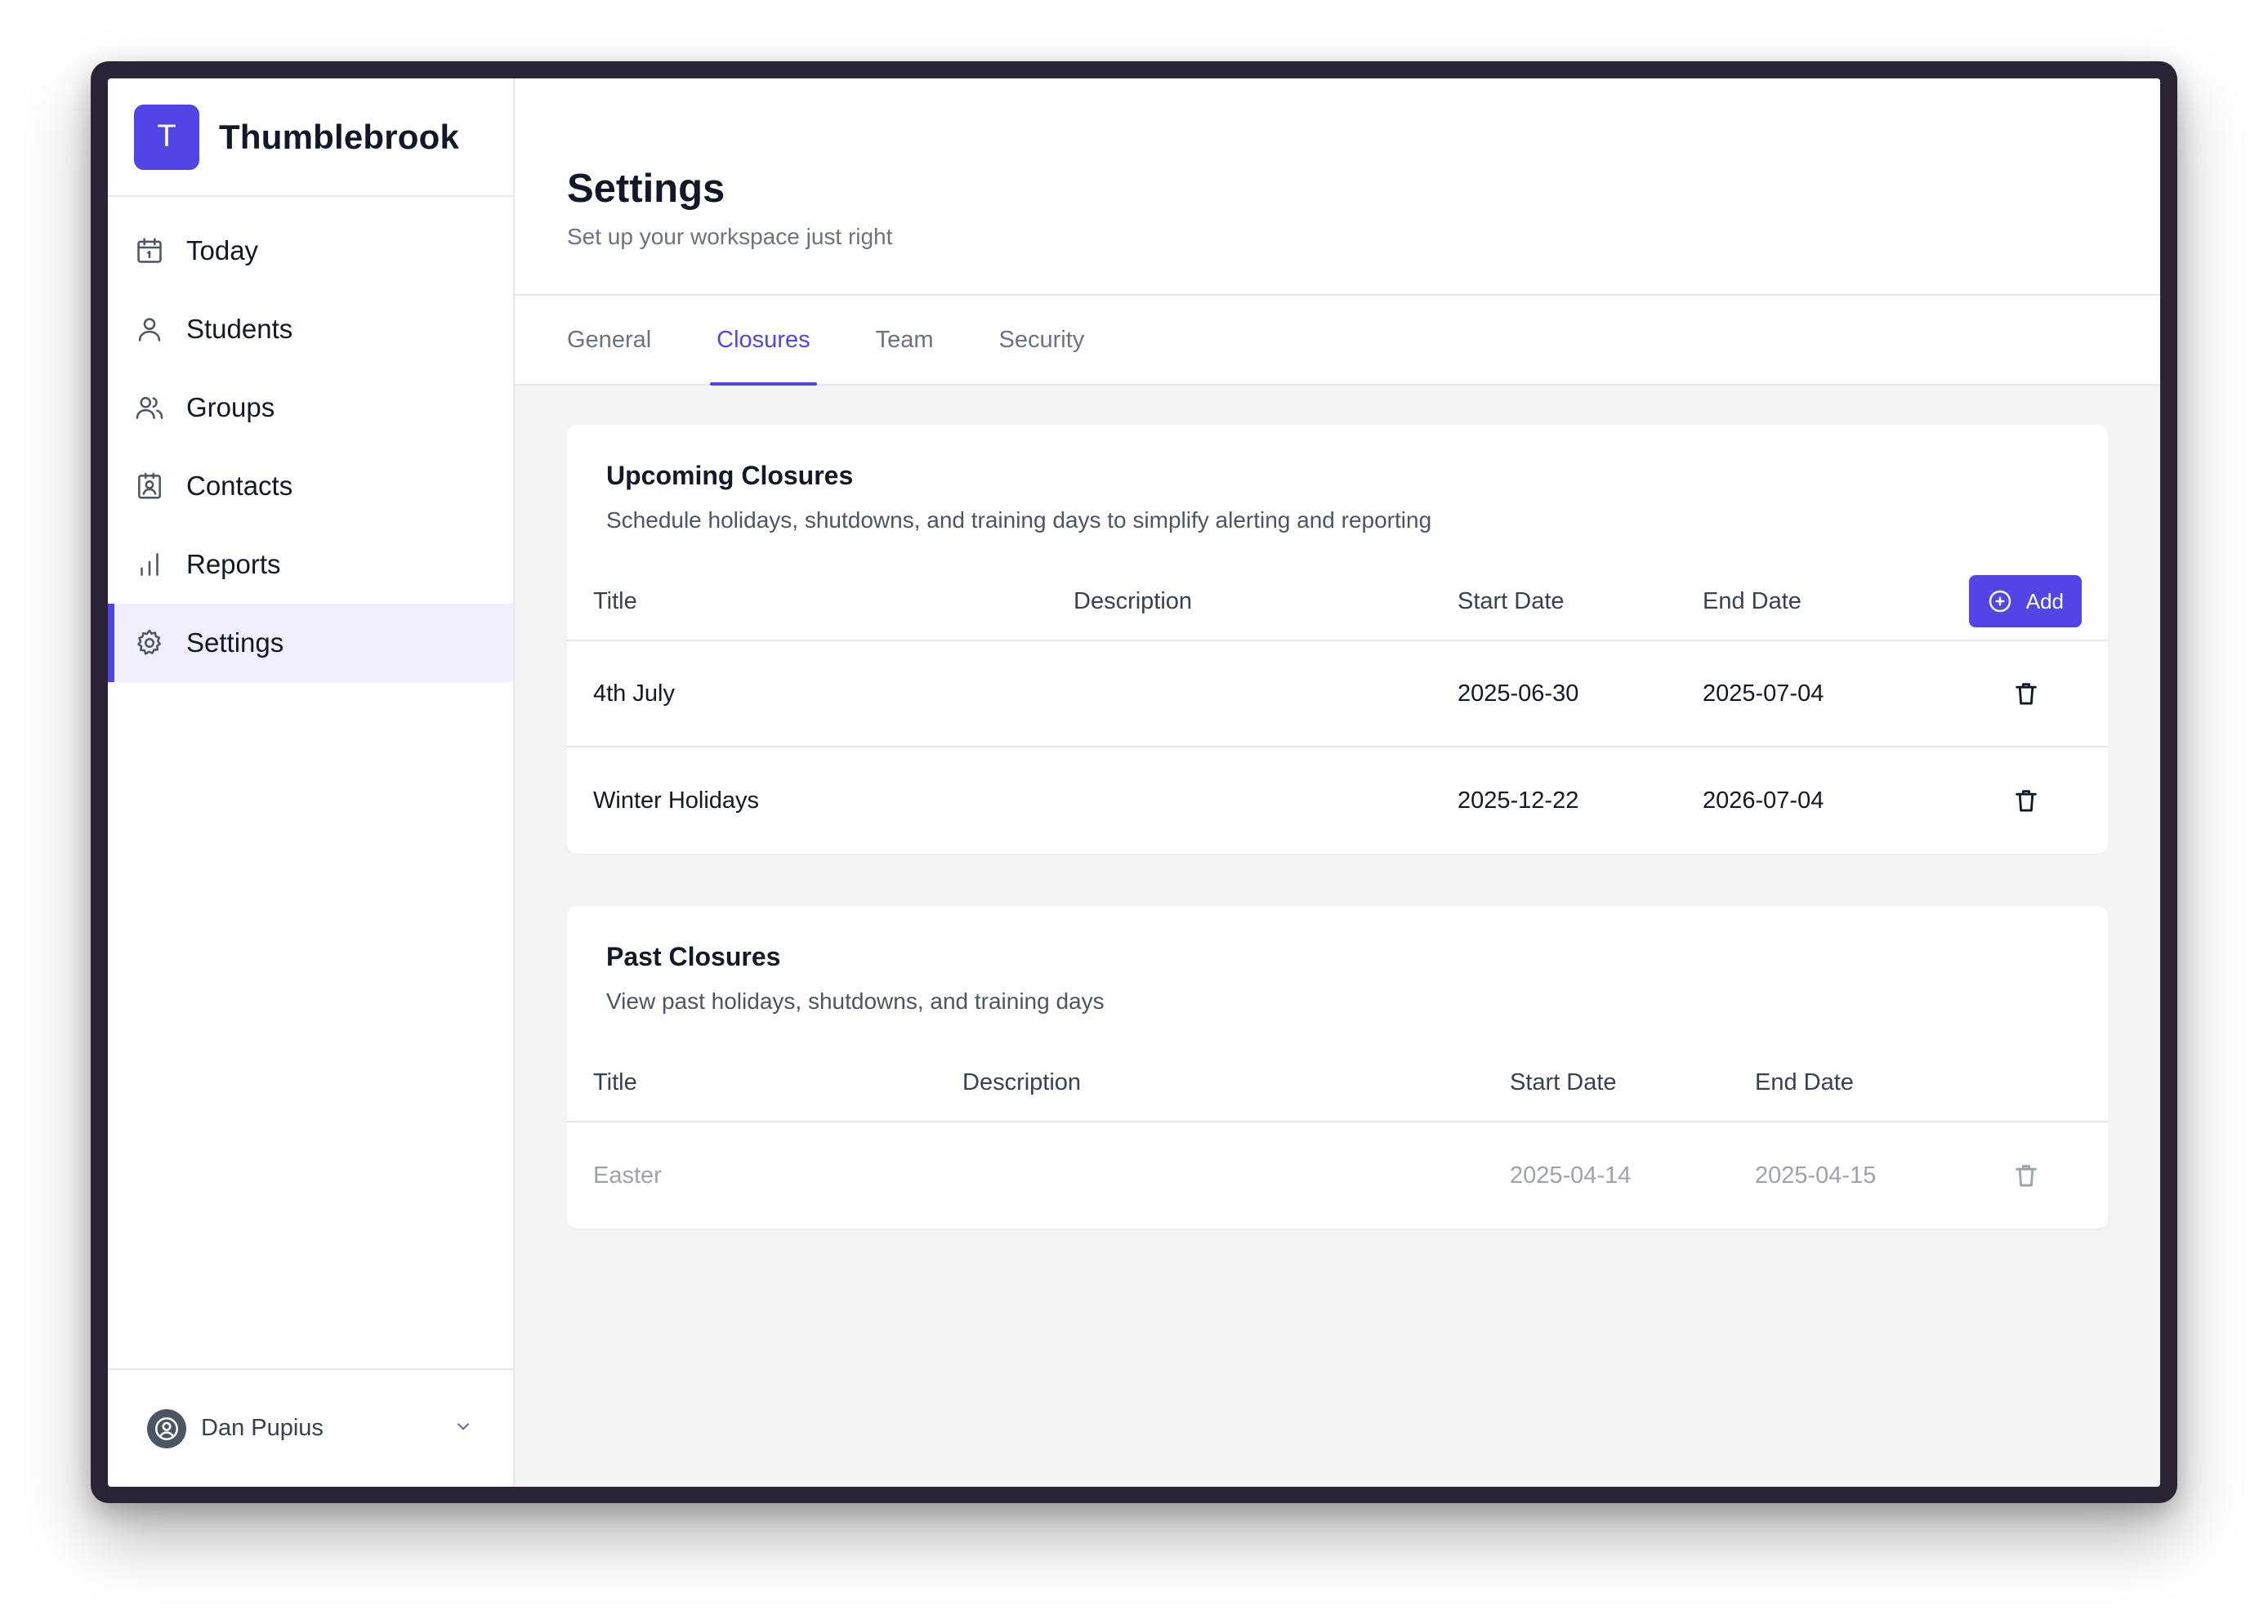  I want to click on tab-general: General, so click(609, 340).